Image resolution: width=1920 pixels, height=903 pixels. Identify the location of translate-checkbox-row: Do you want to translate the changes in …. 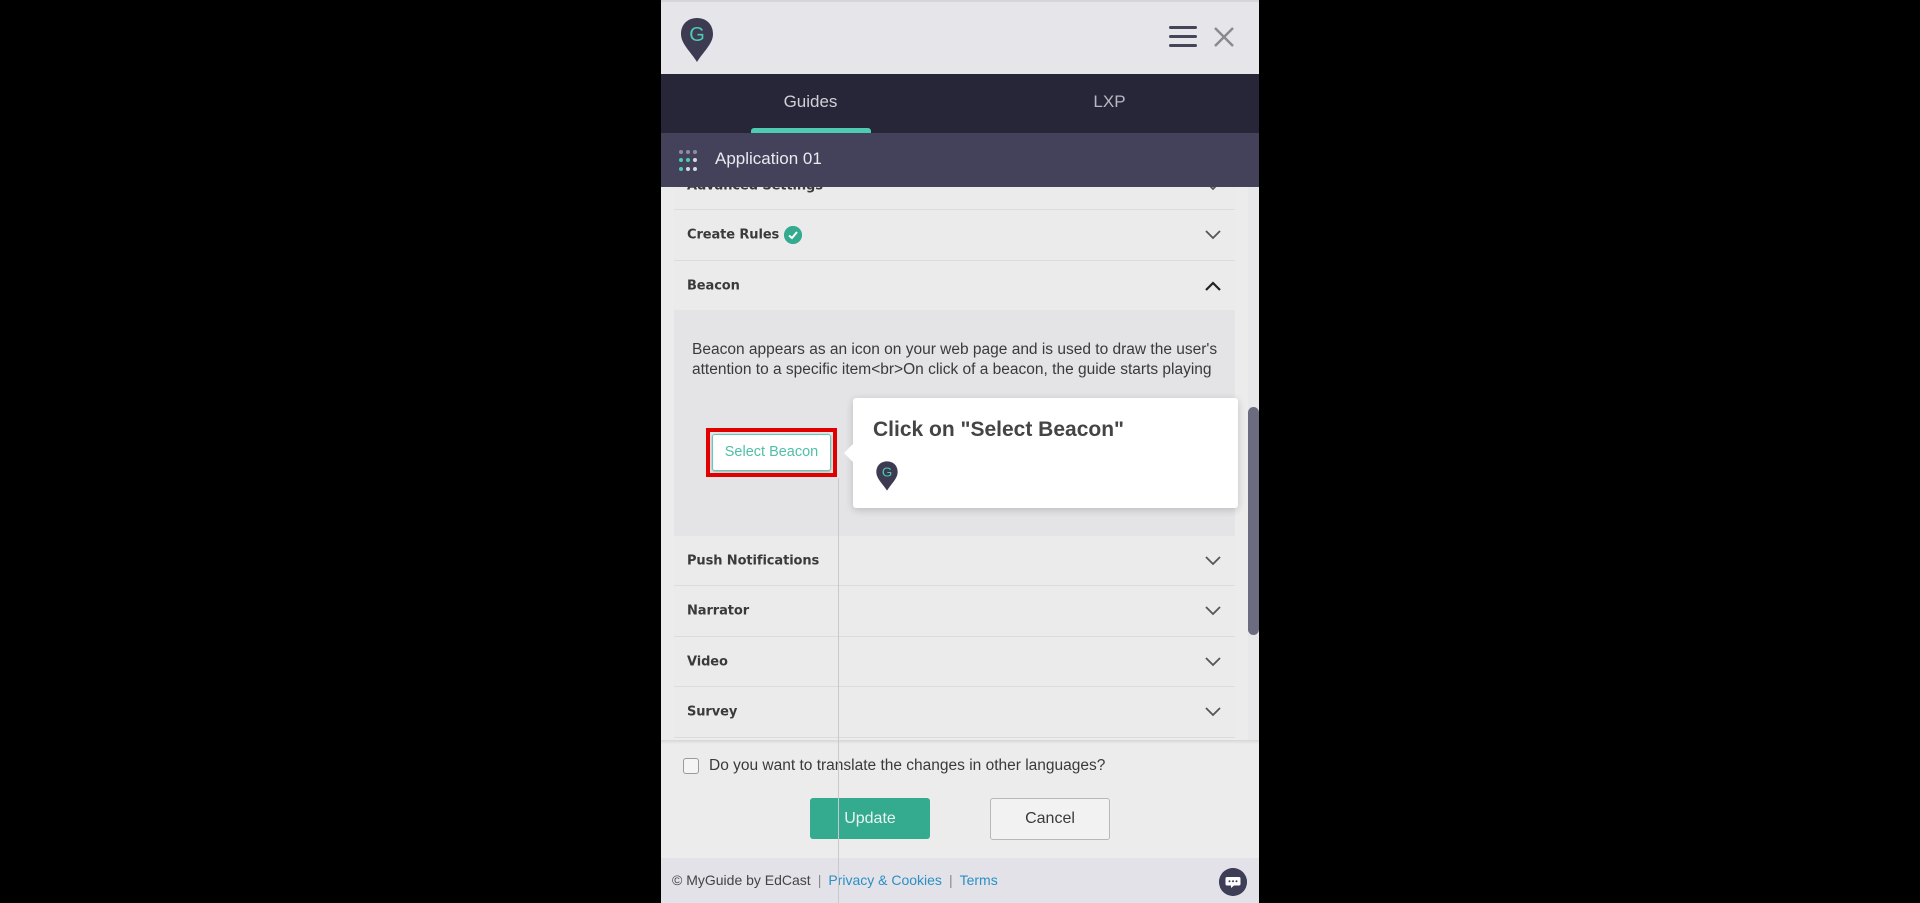
(894, 766).